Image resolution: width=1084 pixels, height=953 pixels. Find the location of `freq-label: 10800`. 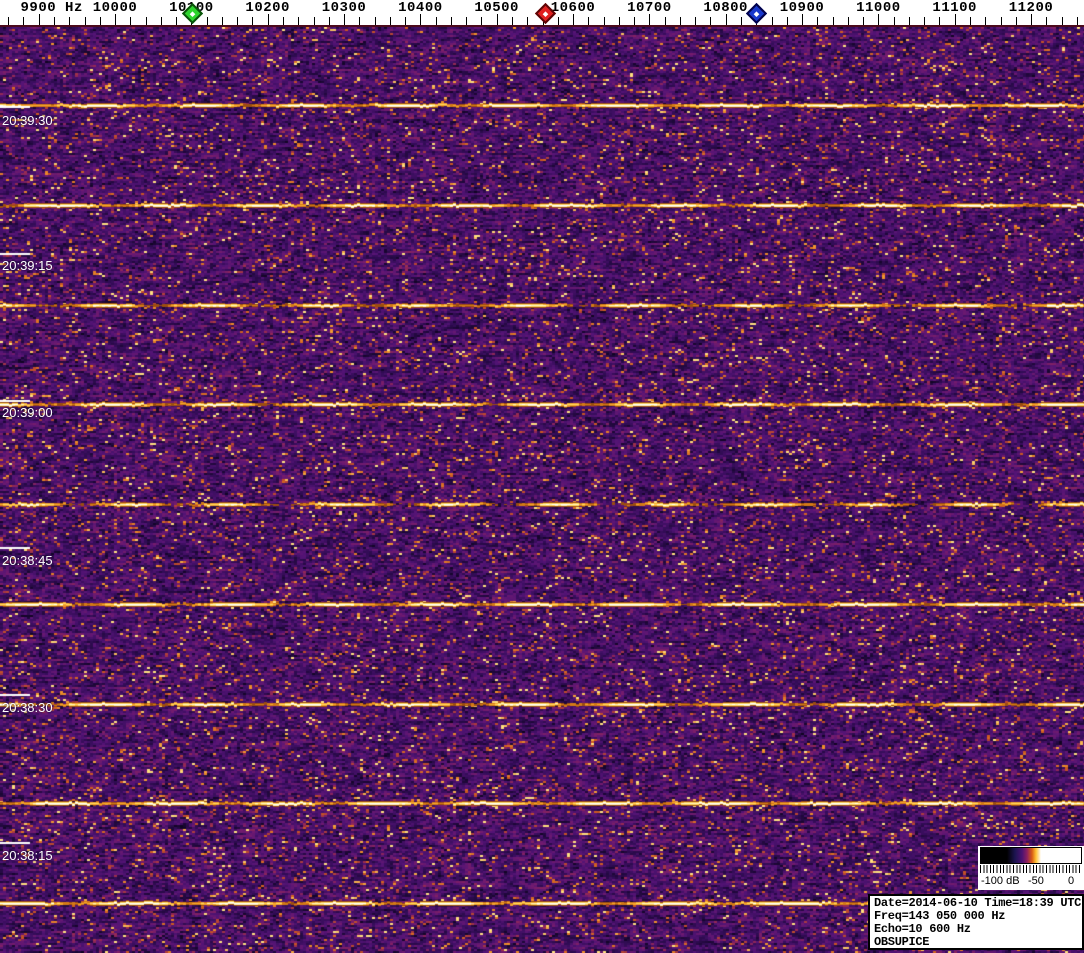

freq-label: 10800 is located at coordinates (725, 8).